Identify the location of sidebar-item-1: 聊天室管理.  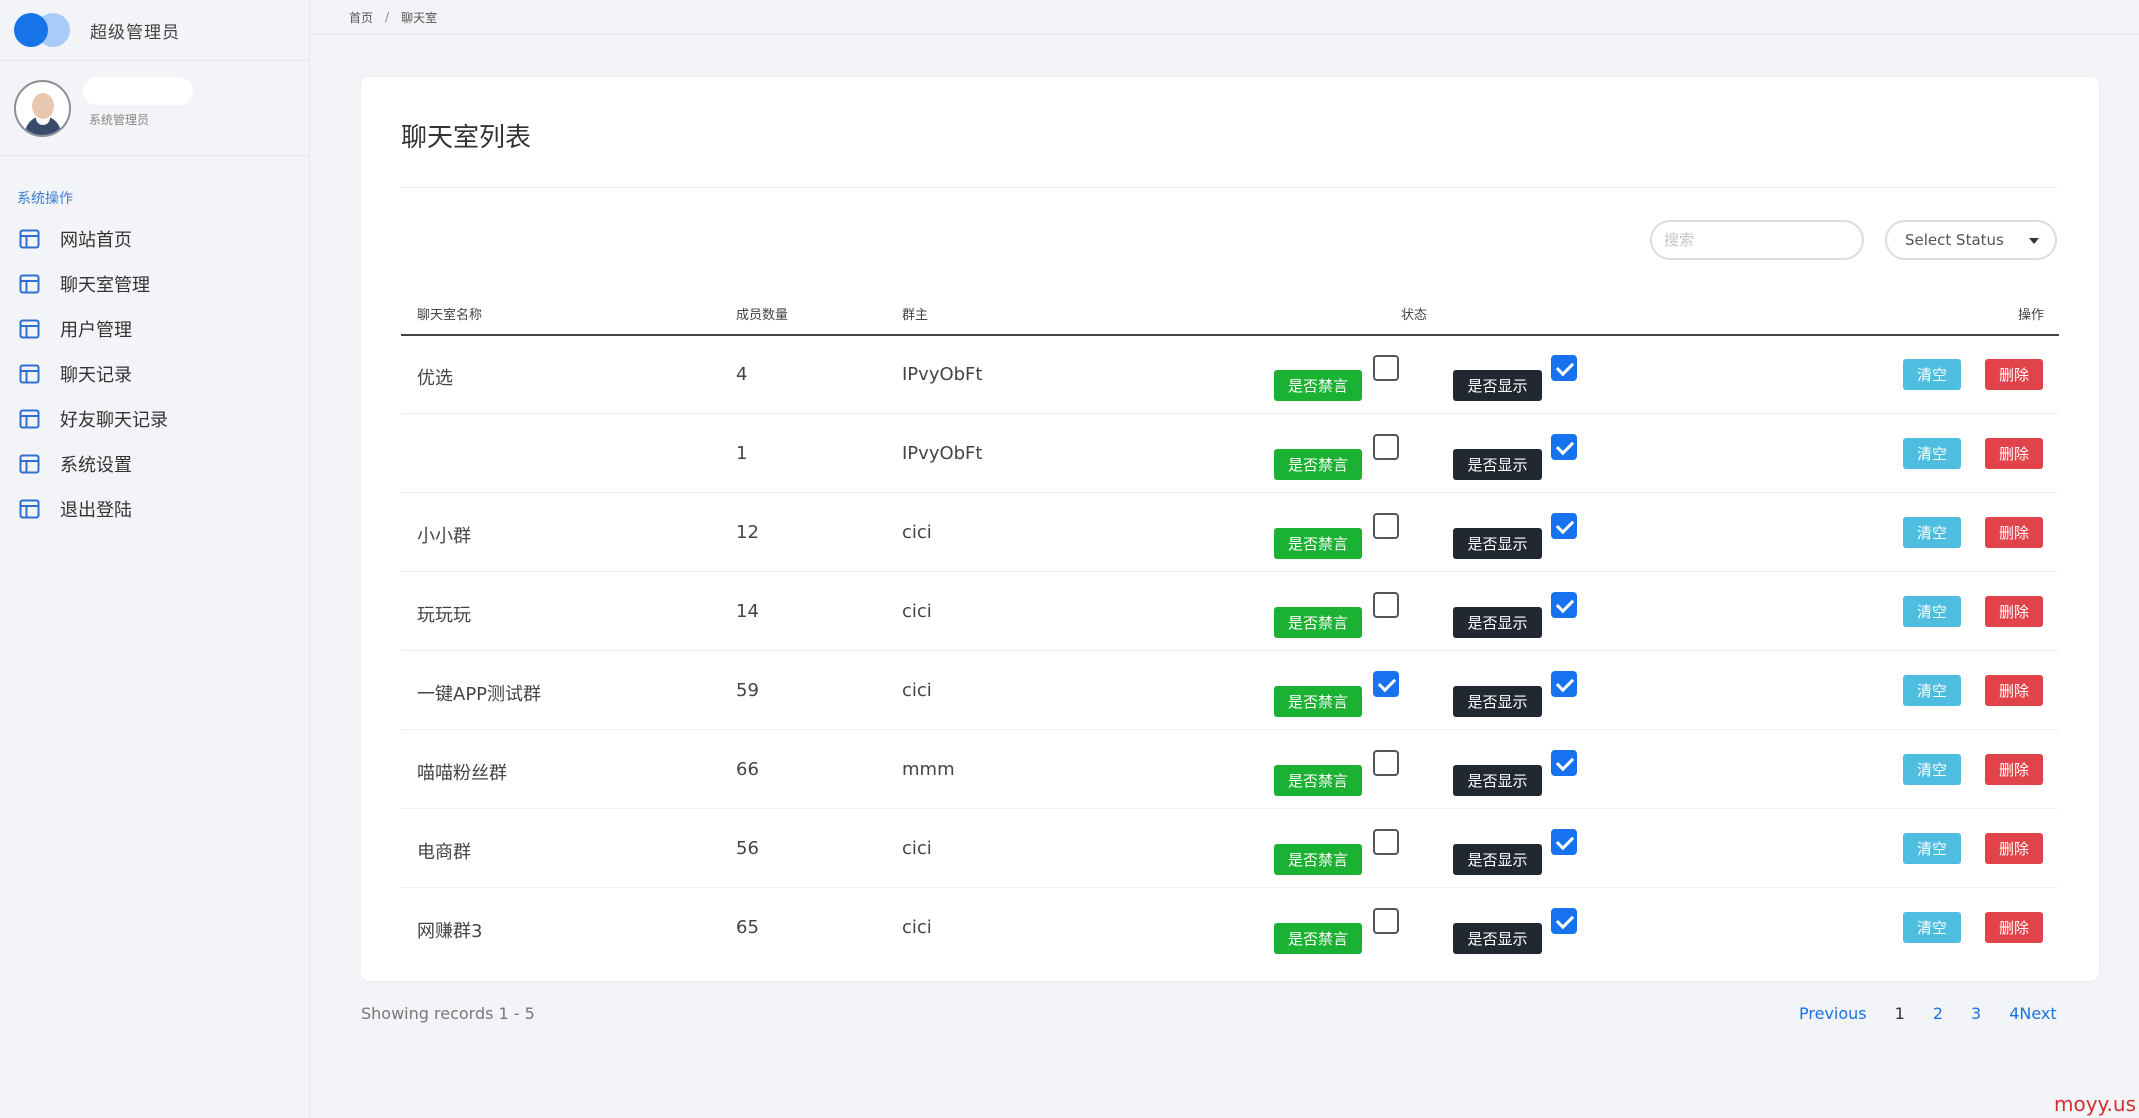
(154, 283).